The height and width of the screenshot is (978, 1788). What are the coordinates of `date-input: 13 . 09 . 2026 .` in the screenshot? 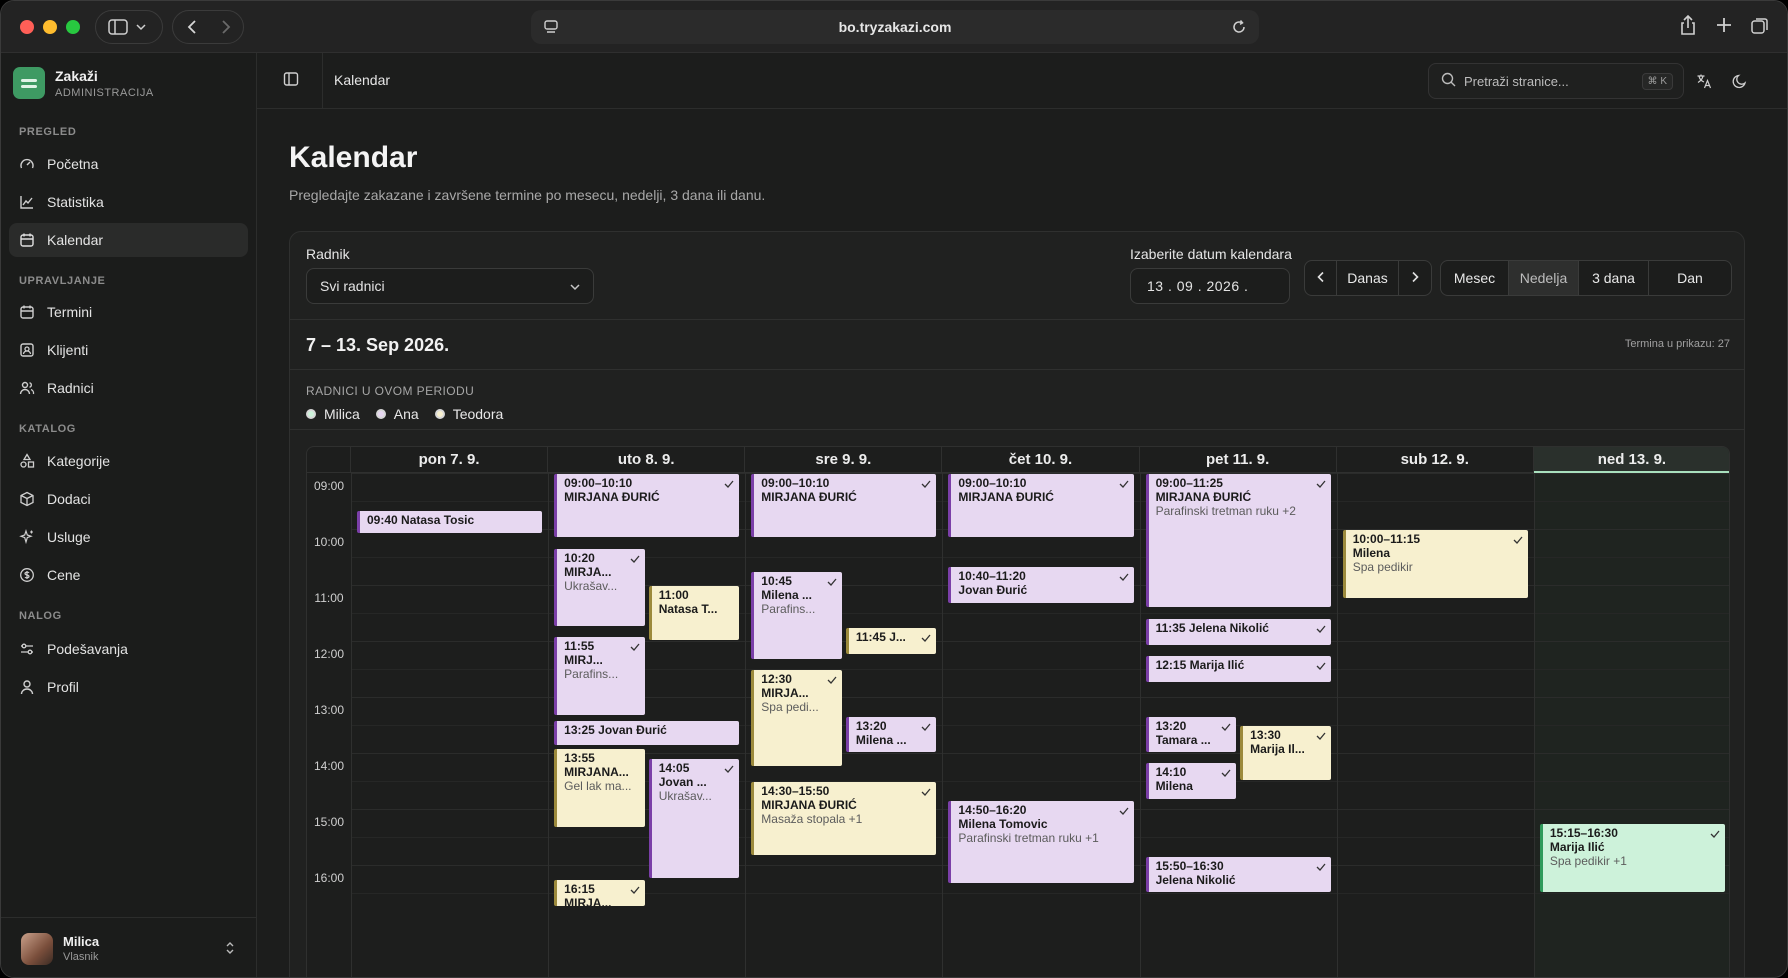 It's located at (1210, 286).